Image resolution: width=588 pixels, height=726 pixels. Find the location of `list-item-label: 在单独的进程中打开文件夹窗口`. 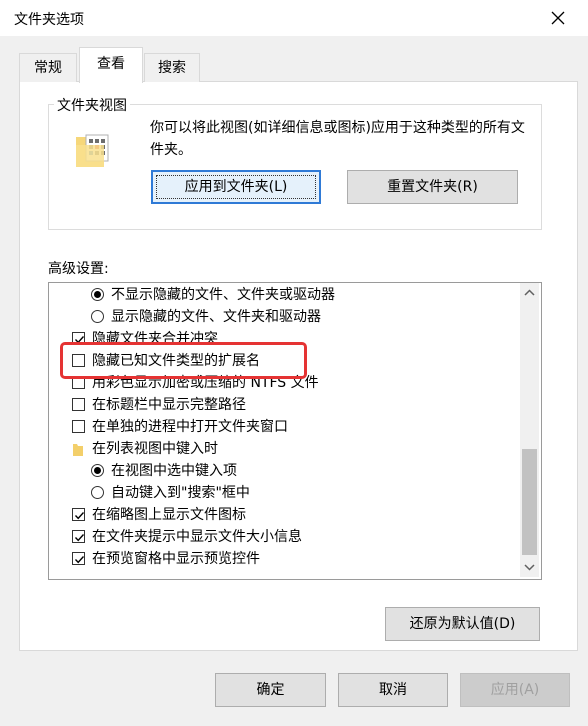

list-item-label: 在单独的进程中打开文件夹窗口 is located at coordinates (190, 427).